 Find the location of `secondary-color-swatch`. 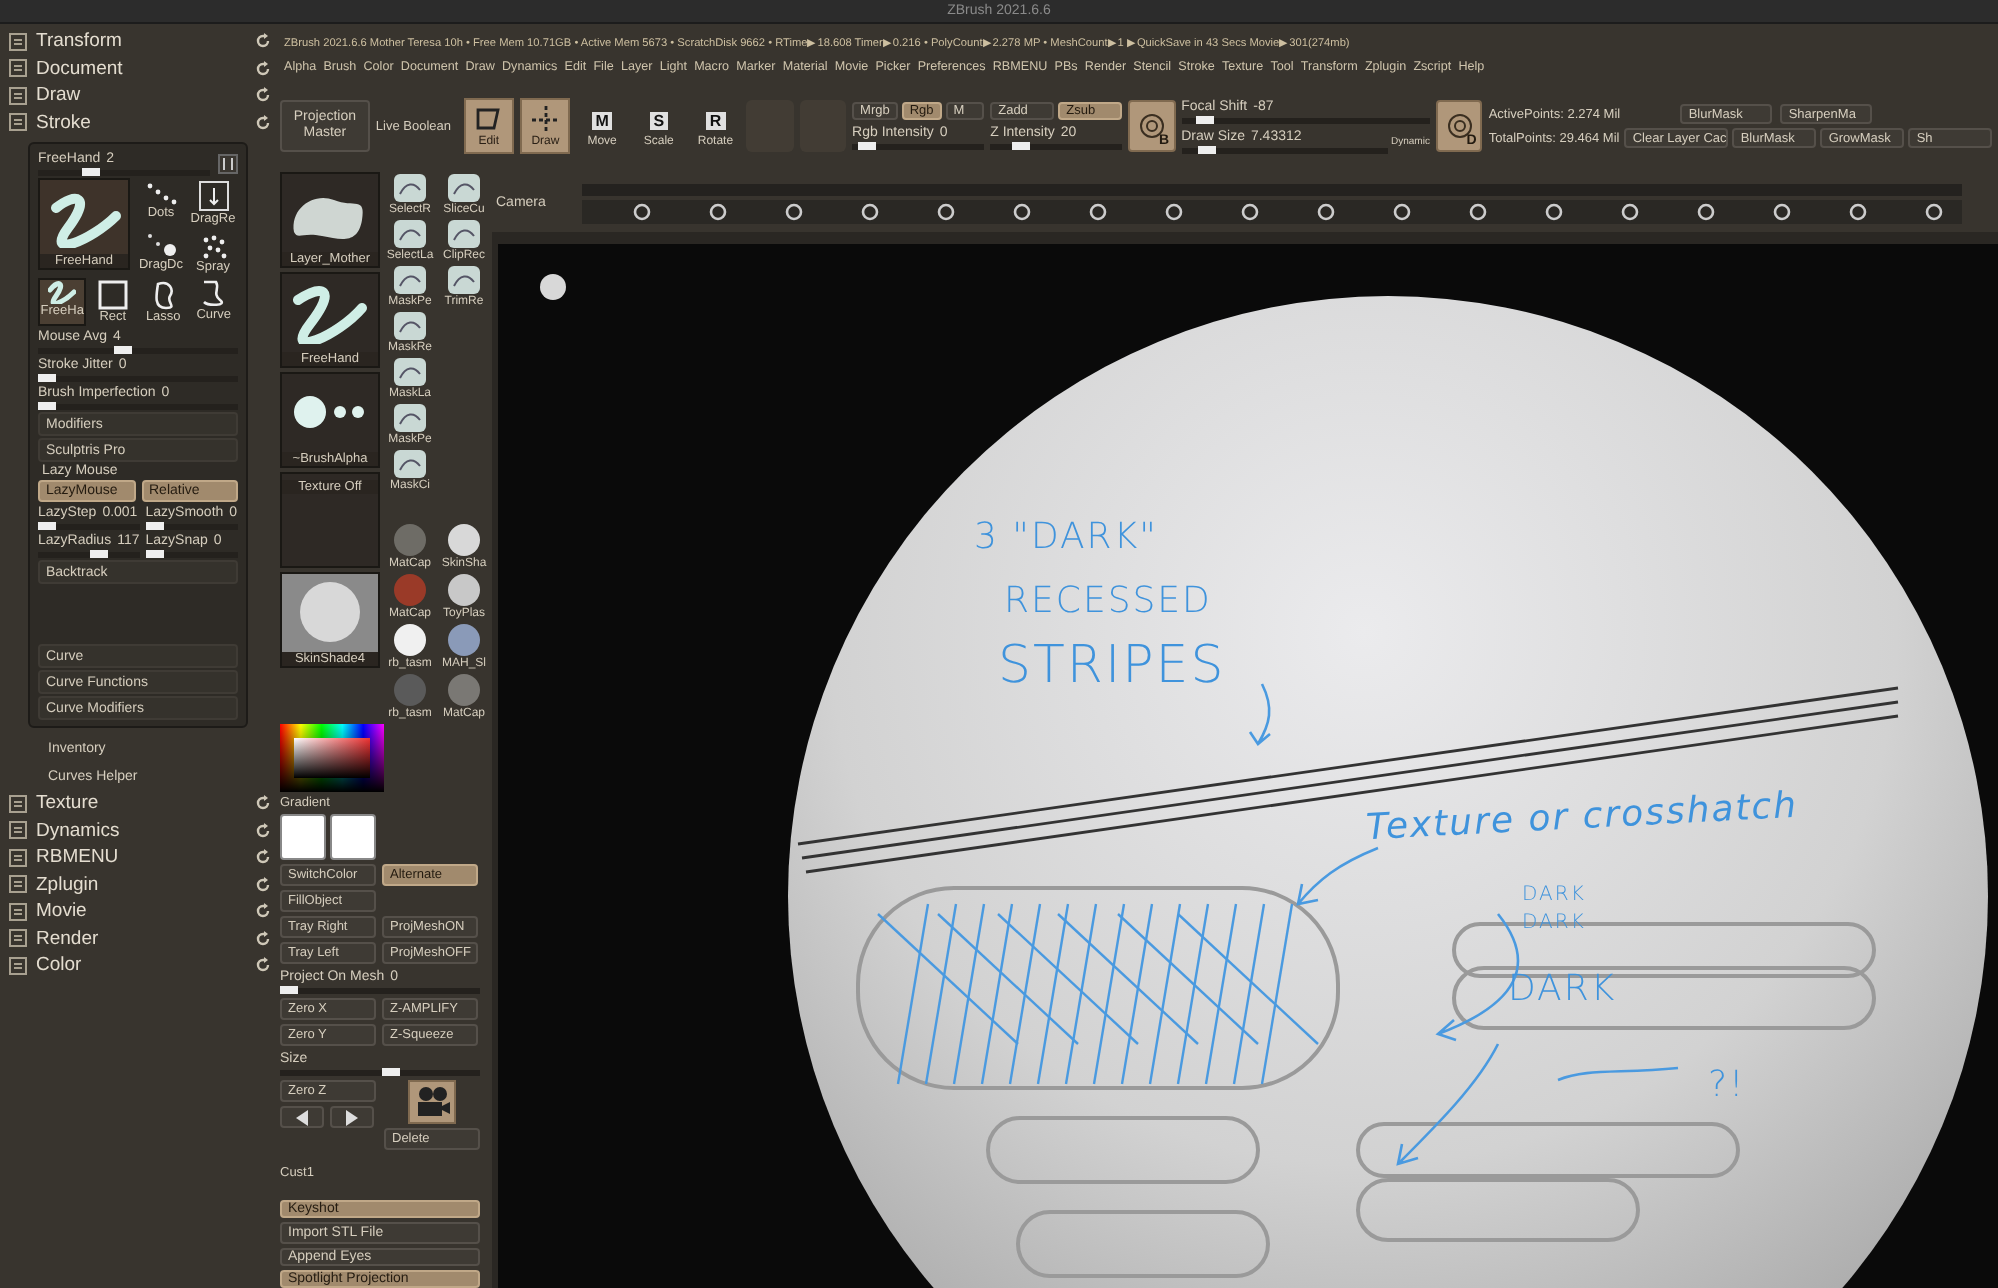

secondary-color-swatch is located at coordinates (353, 837).